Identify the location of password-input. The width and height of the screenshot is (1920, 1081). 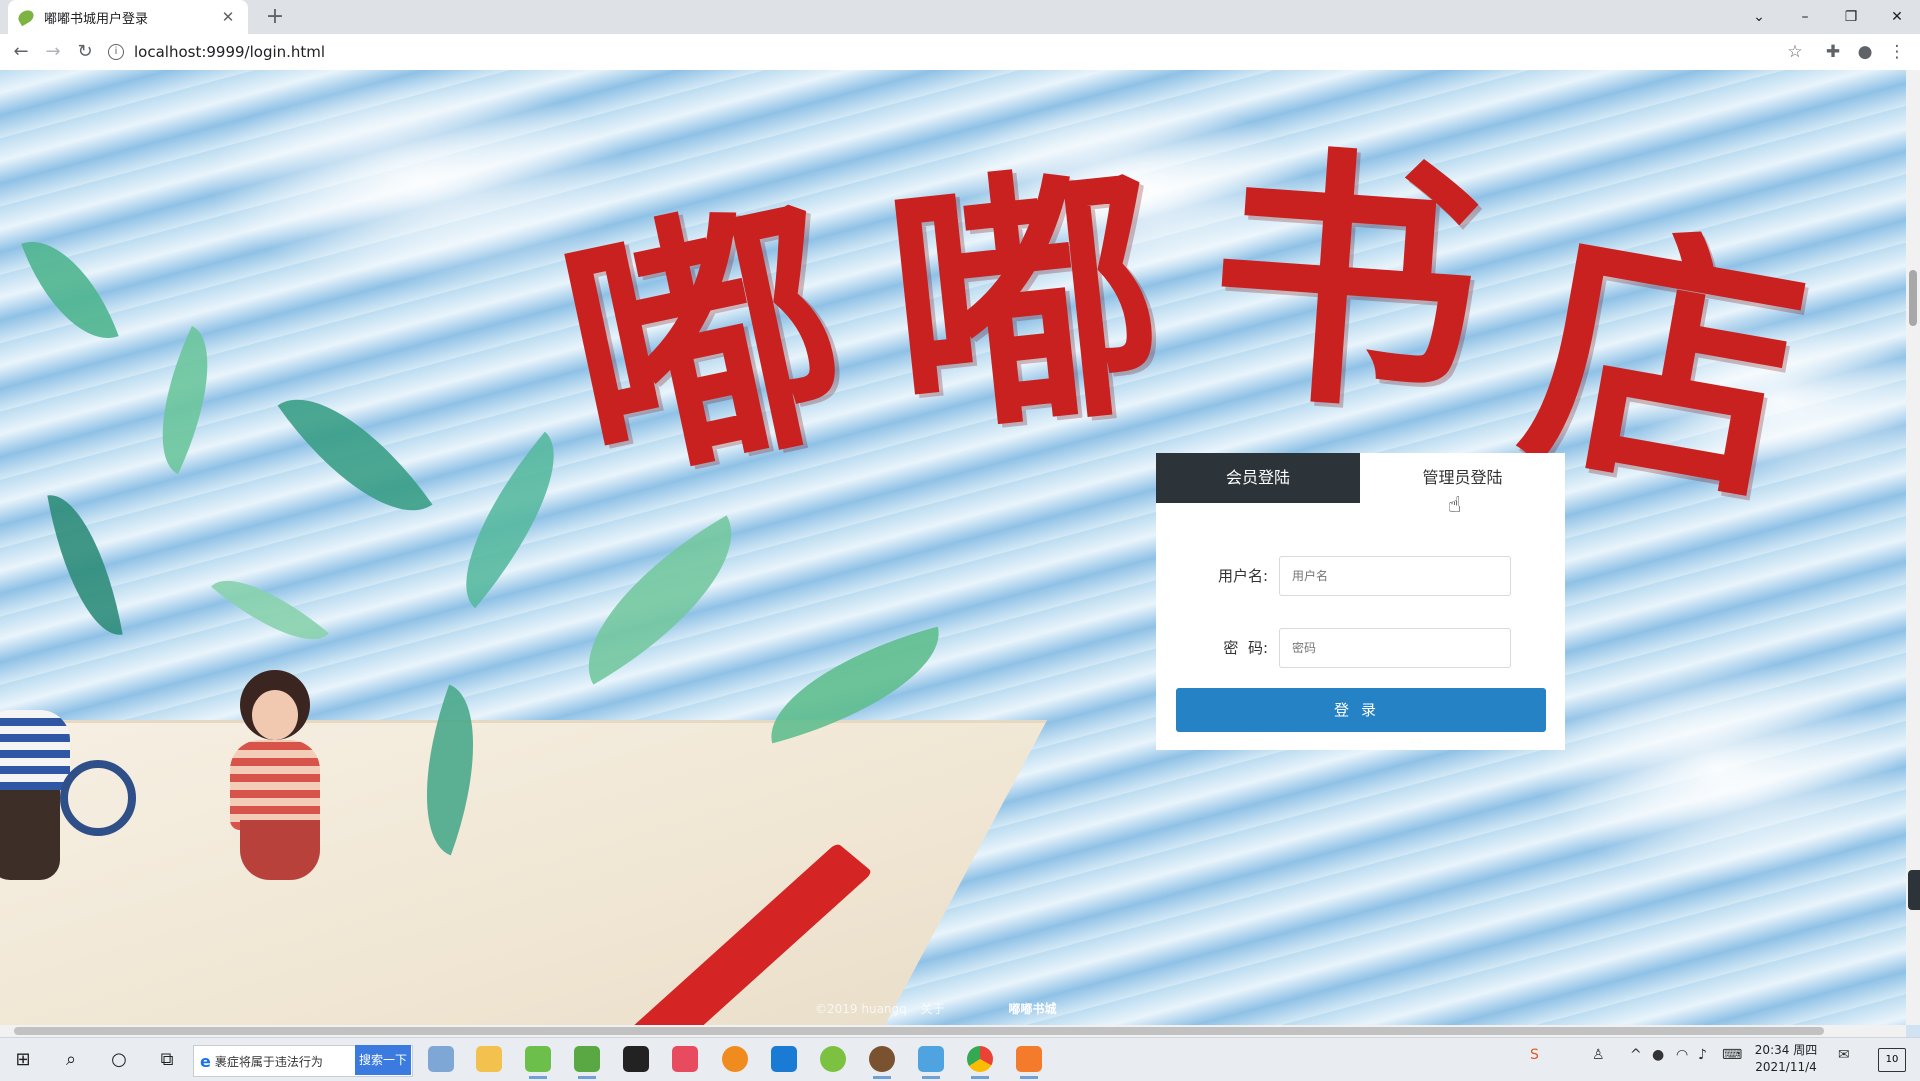
(1395, 648).